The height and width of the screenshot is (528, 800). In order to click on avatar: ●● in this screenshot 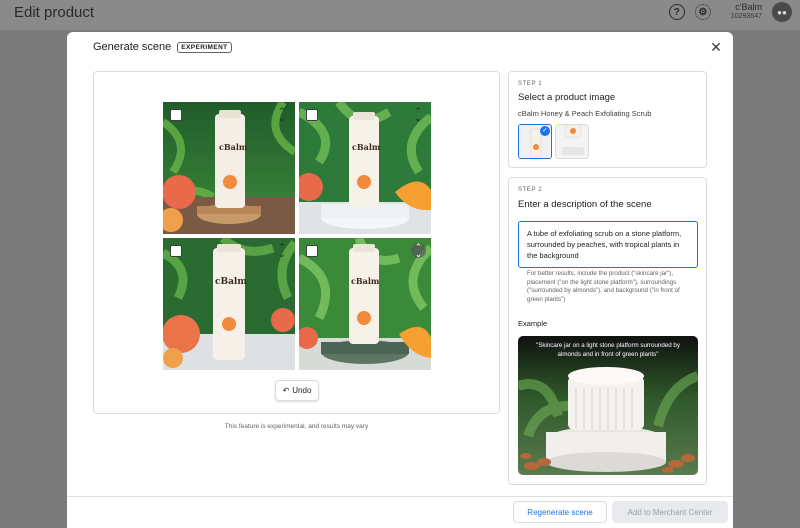, I will do `click(782, 12)`.